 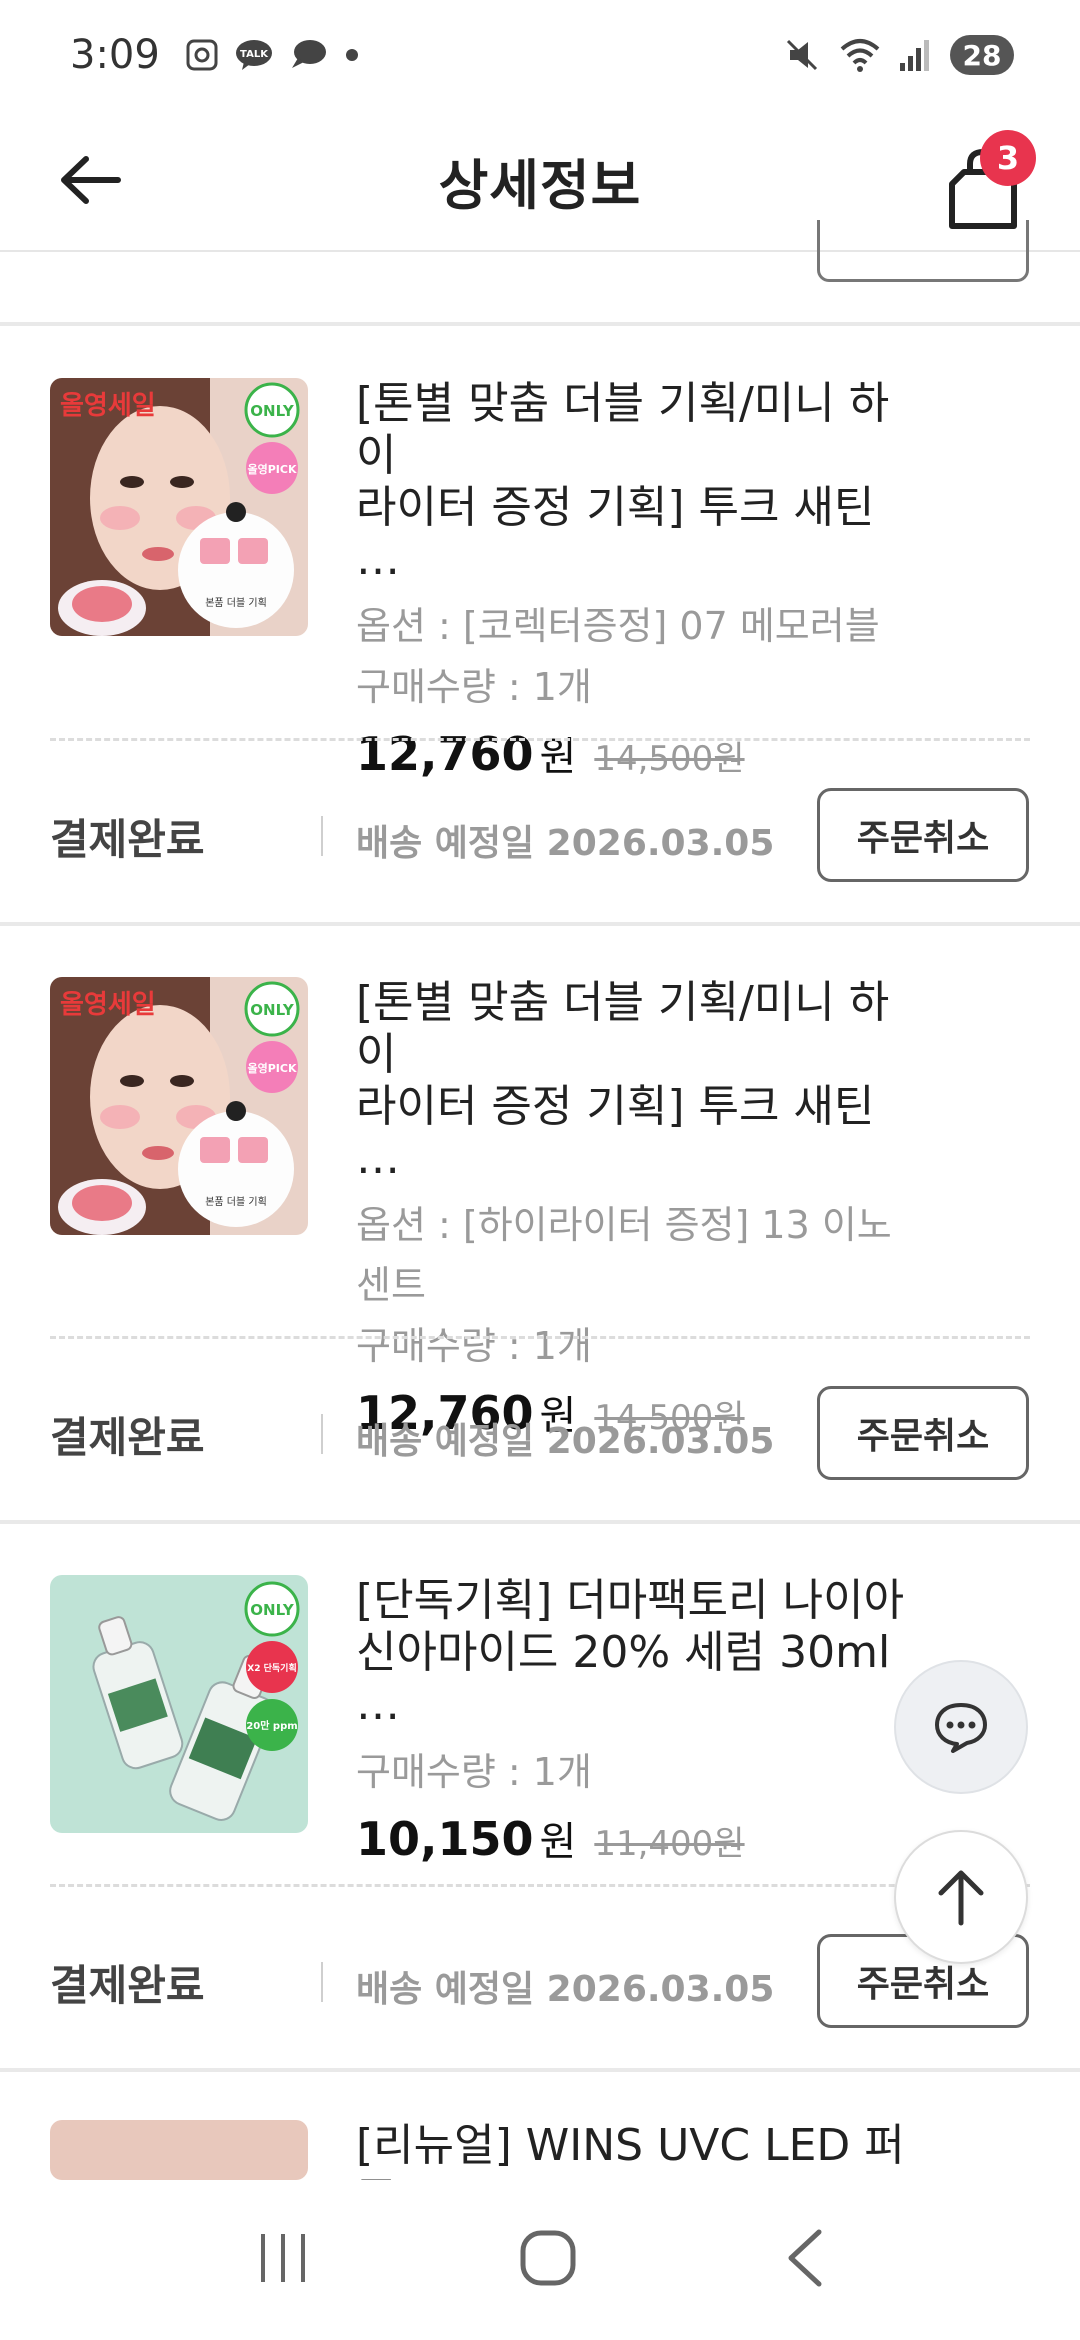 I want to click on back-button, so click(x=90, y=180).